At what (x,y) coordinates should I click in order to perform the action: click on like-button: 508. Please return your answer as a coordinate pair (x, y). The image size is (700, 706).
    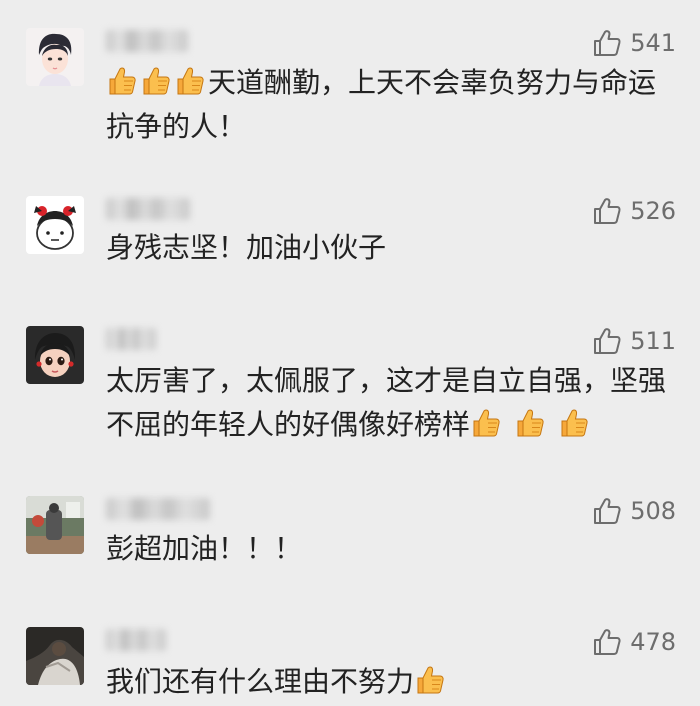
    Looking at the image, I should click on (634, 511).